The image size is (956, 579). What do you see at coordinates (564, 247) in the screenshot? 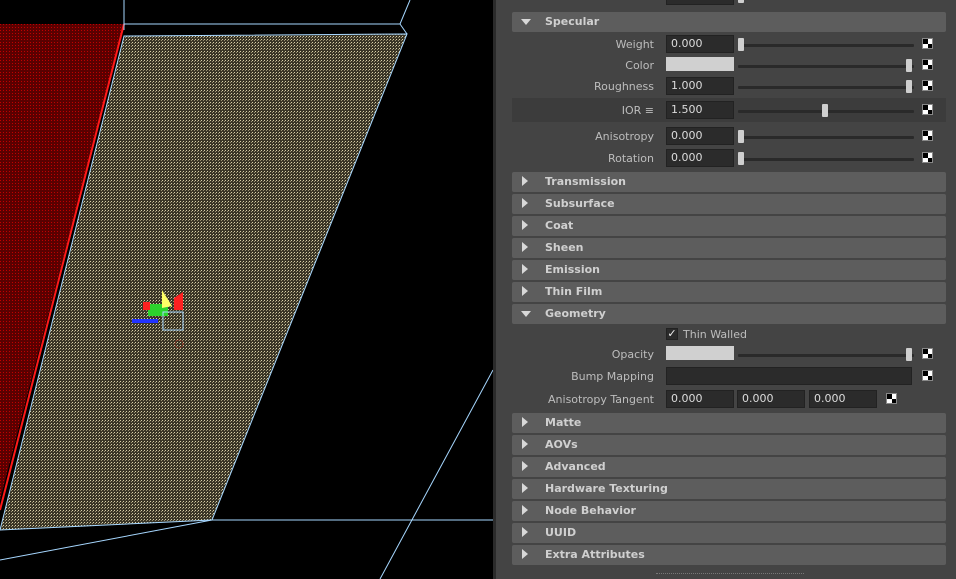
I see `section-label: Sheen` at bounding box center [564, 247].